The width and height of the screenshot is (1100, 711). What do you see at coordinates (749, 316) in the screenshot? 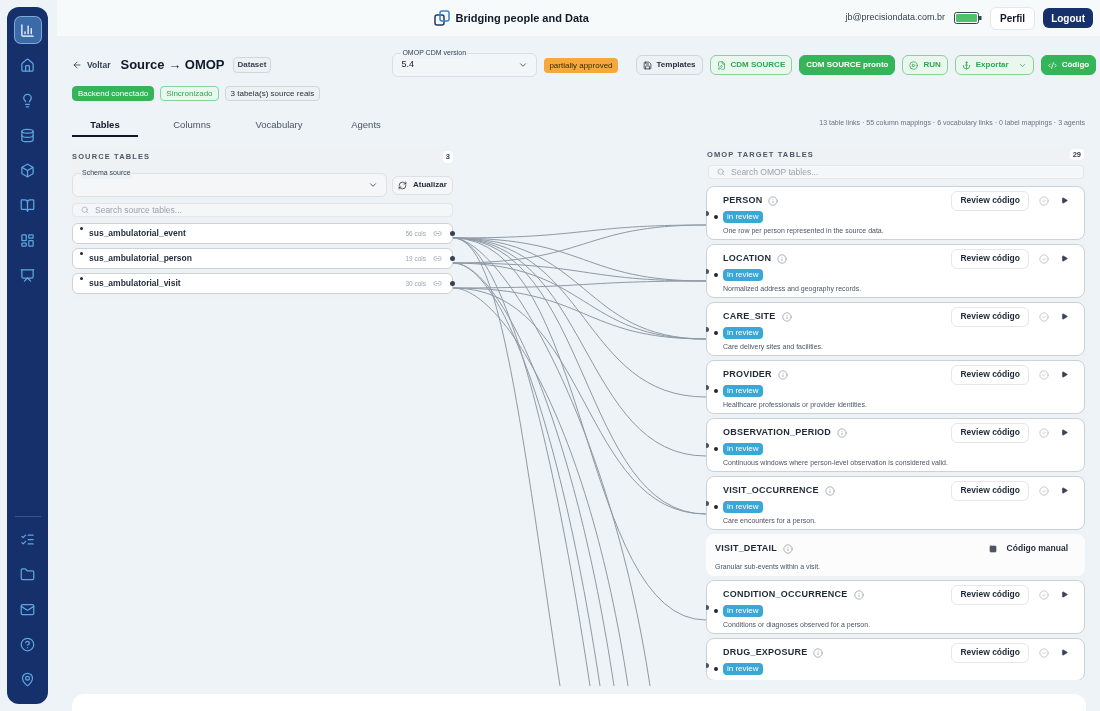
I see `table-name: CARE_SITE` at bounding box center [749, 316].